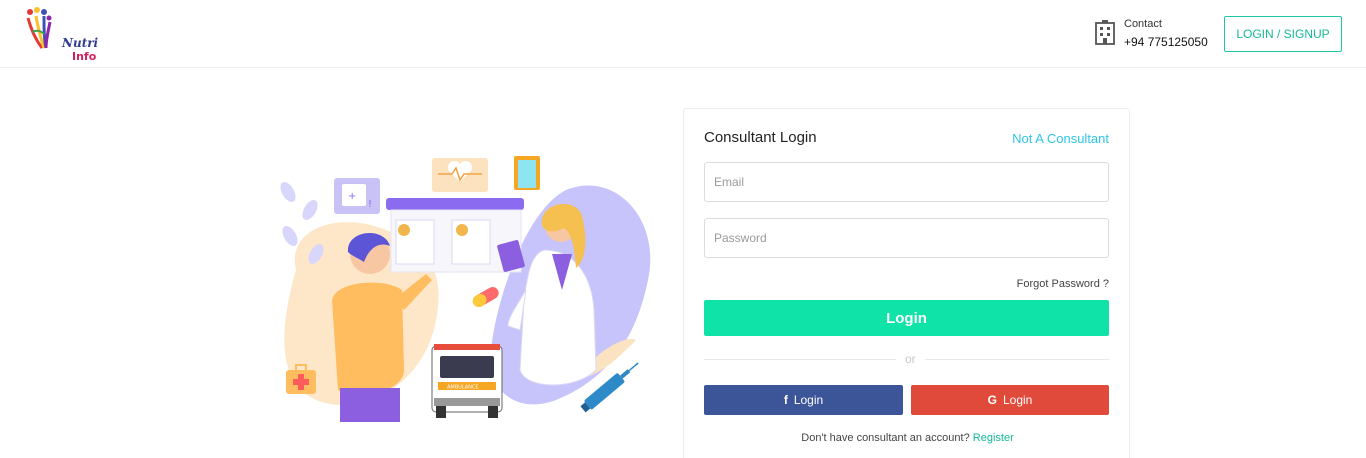 This screenshot has width=1366, height=458. What do you see at coordinates (1143, 24) in the screenshot?
I see `contact-label: Contact` at bounding box center [1143, 24].